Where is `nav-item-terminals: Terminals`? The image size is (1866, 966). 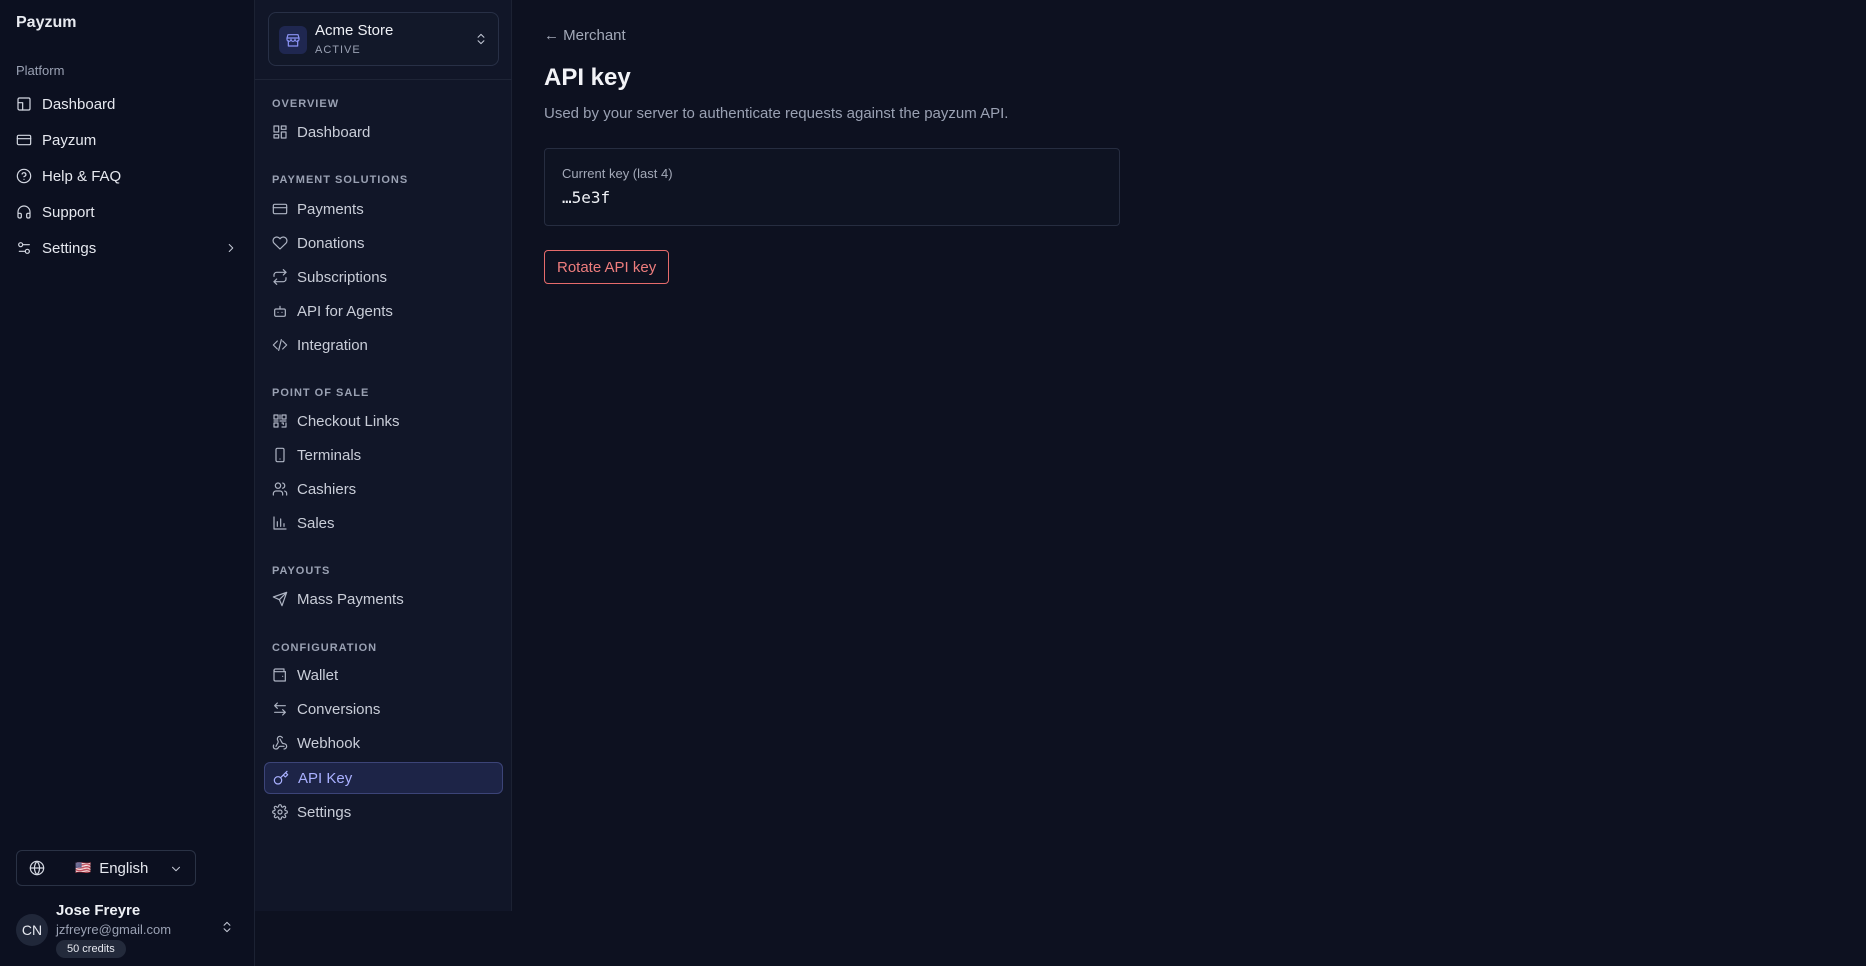 nav-item-terminals: Terminals is located at coordinates (383, 455).